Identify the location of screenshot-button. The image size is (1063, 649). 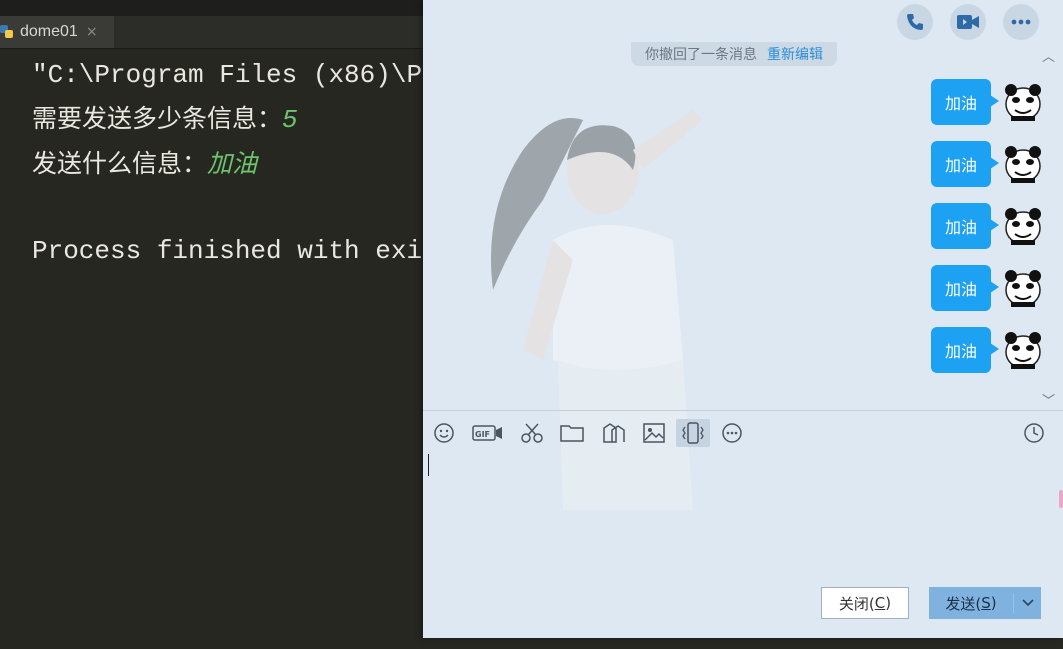
(532, 433).